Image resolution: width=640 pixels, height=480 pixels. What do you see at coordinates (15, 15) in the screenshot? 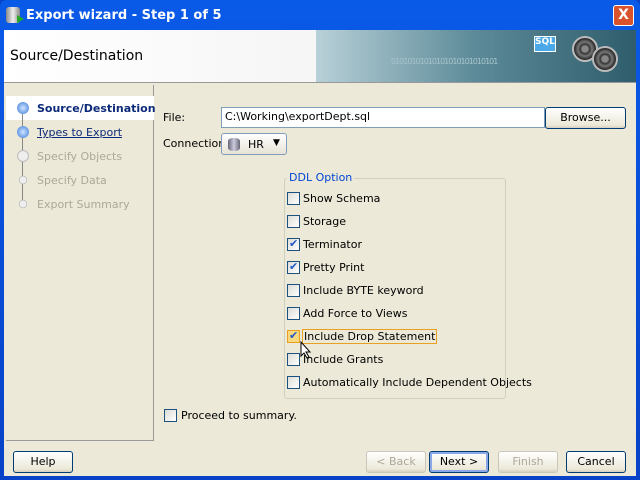
I see `app-icon` at bounding box center [15, 15].